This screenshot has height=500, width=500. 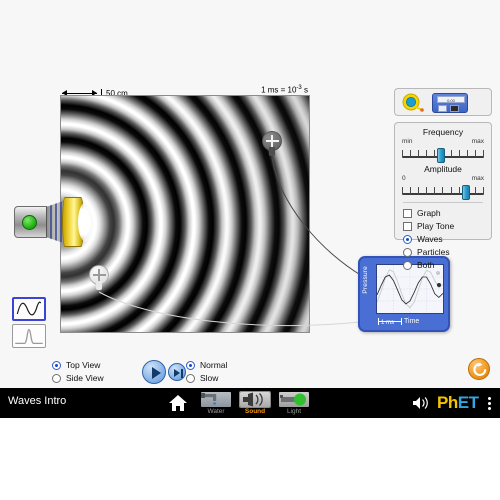 I want to click on home-icon, so click(x=178, y=403).